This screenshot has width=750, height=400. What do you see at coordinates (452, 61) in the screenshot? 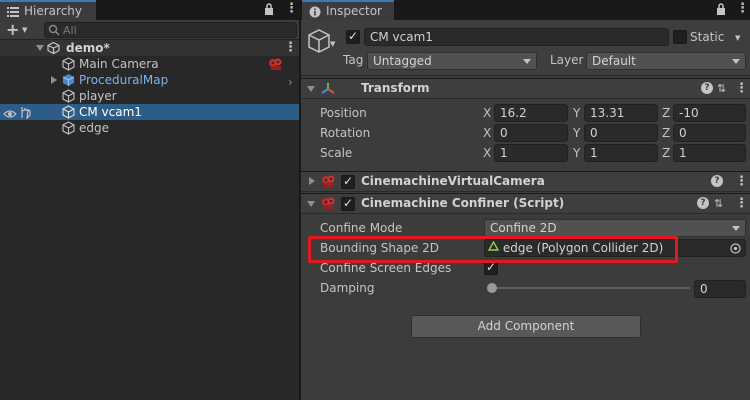
I see `tag-dropdown: Untagged` at bounding box center [452, 61].